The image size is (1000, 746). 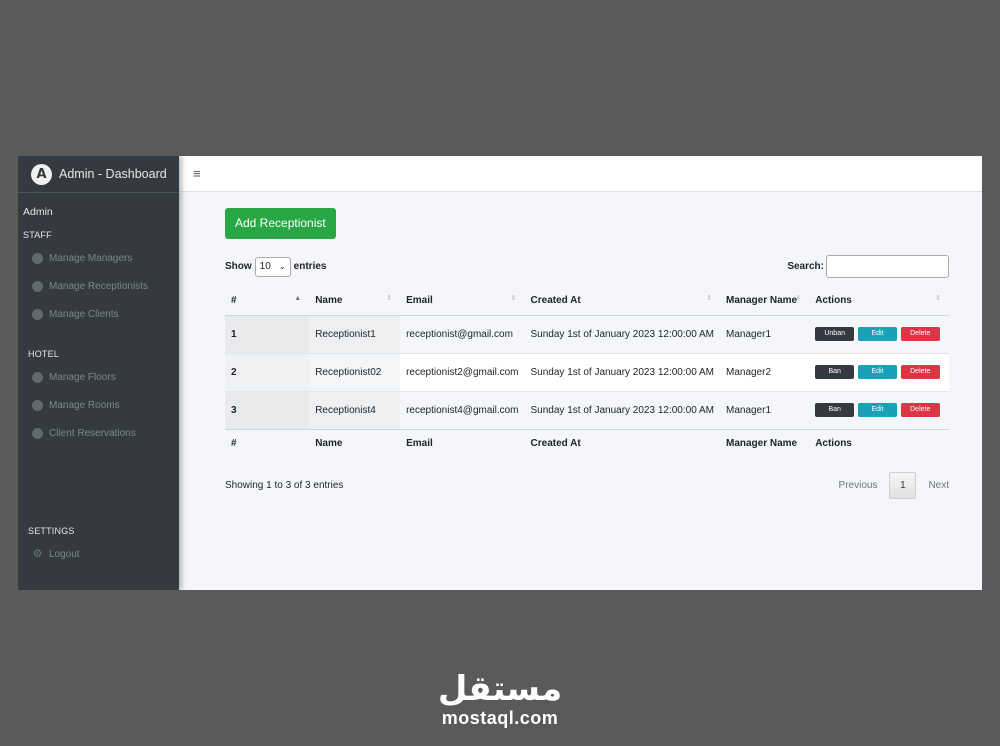 What do you see at coordinates (622, 442) in the screenshot?
I see `footer-header-created-at: Created At` at bounding box center [622, 442].